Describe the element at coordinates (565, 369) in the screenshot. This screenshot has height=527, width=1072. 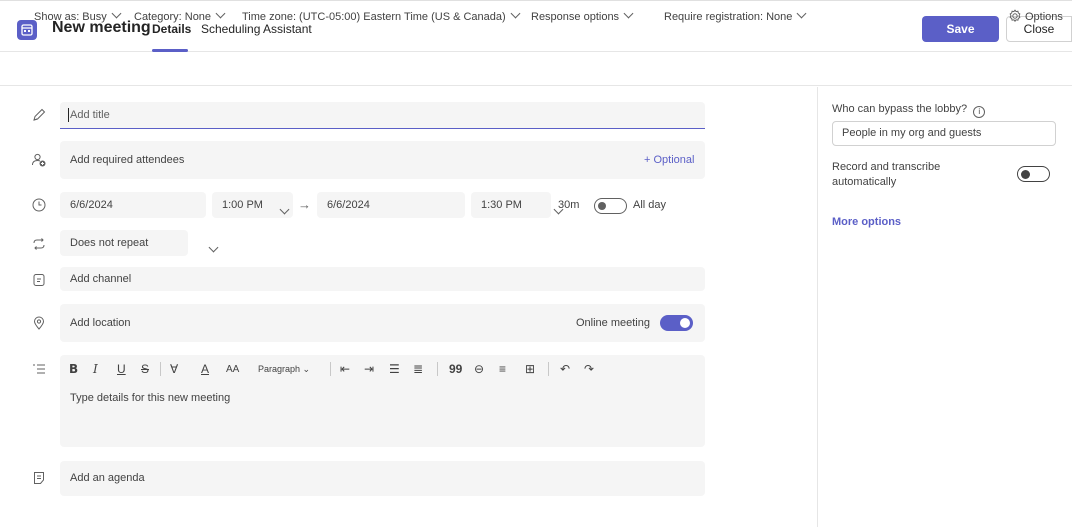
I see `undo-icon: ↶` at that location.